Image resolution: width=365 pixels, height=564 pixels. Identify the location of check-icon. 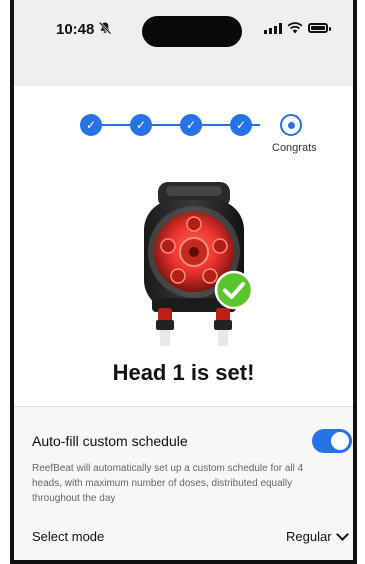
(234, 290).